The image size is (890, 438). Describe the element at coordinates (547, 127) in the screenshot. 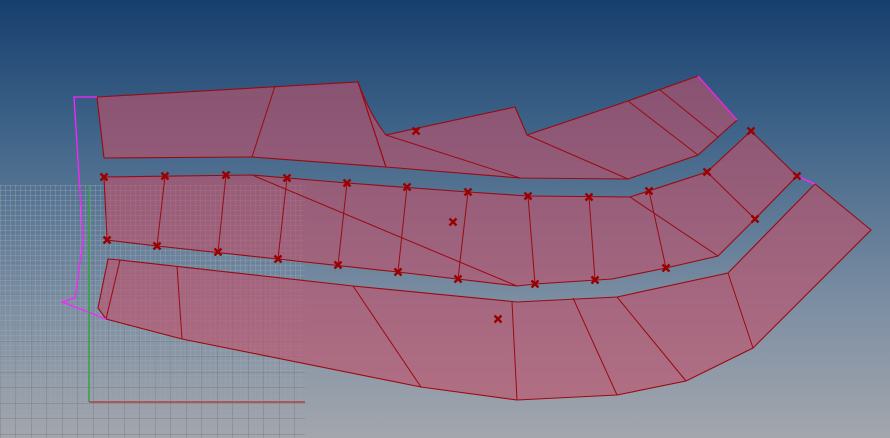

I see `surface-top-right` at that location.